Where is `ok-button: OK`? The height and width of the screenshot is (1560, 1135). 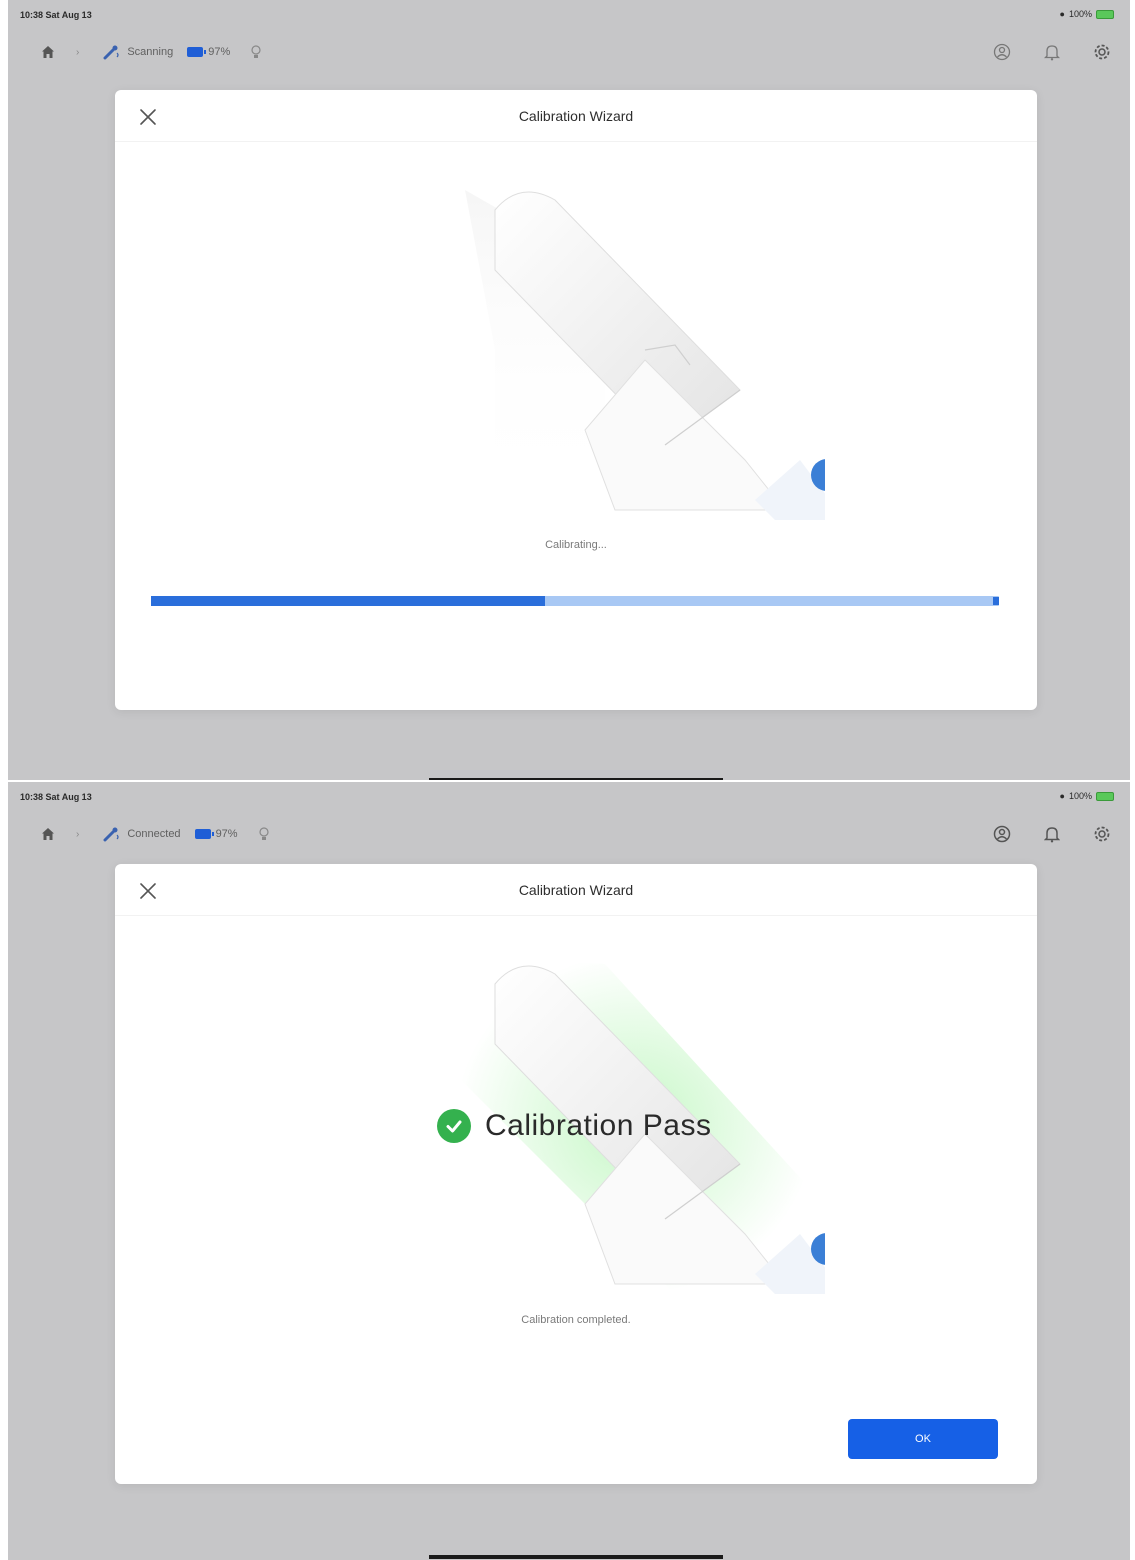
ok-button: OK is located at coordinates (923, 1439).